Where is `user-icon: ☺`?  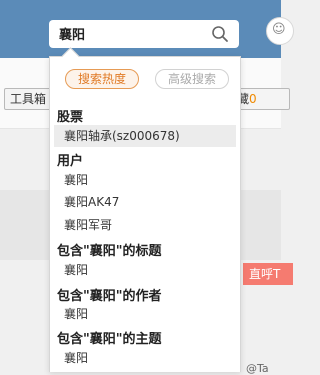 user-icon: ☺ is located at coordinates (279, 29).